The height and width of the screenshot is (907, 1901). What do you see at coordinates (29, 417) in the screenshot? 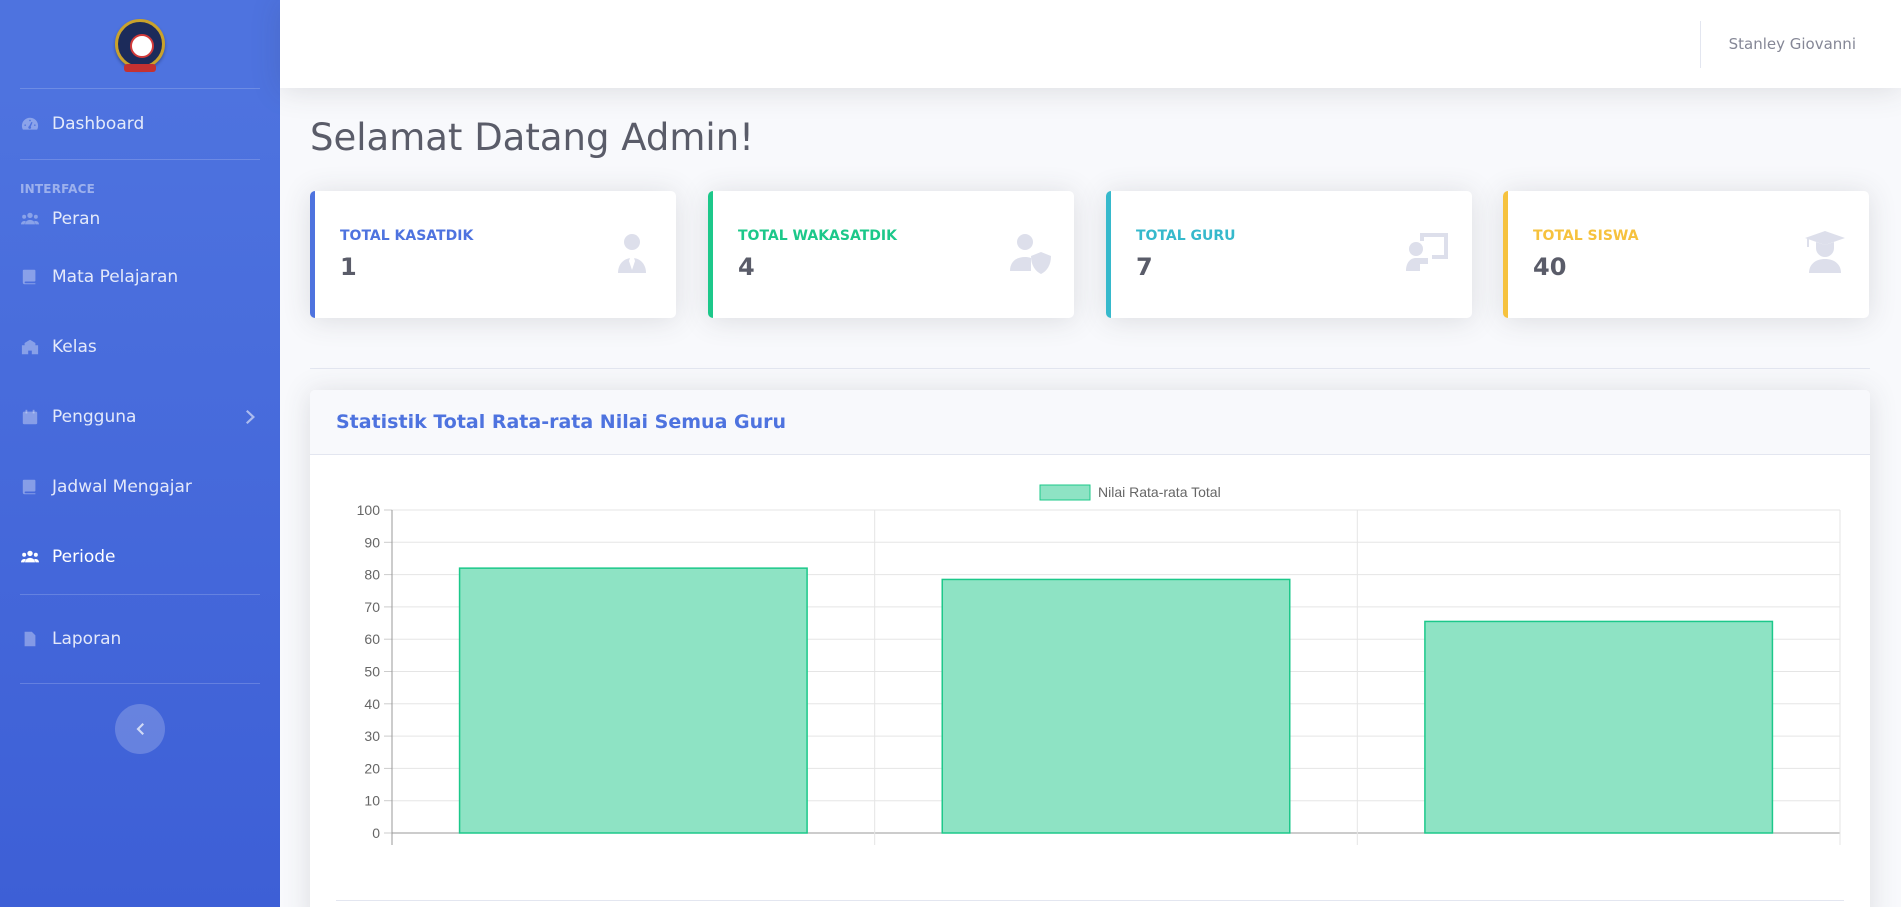
I see `calendar-icon` at bounding box center [29, 417].